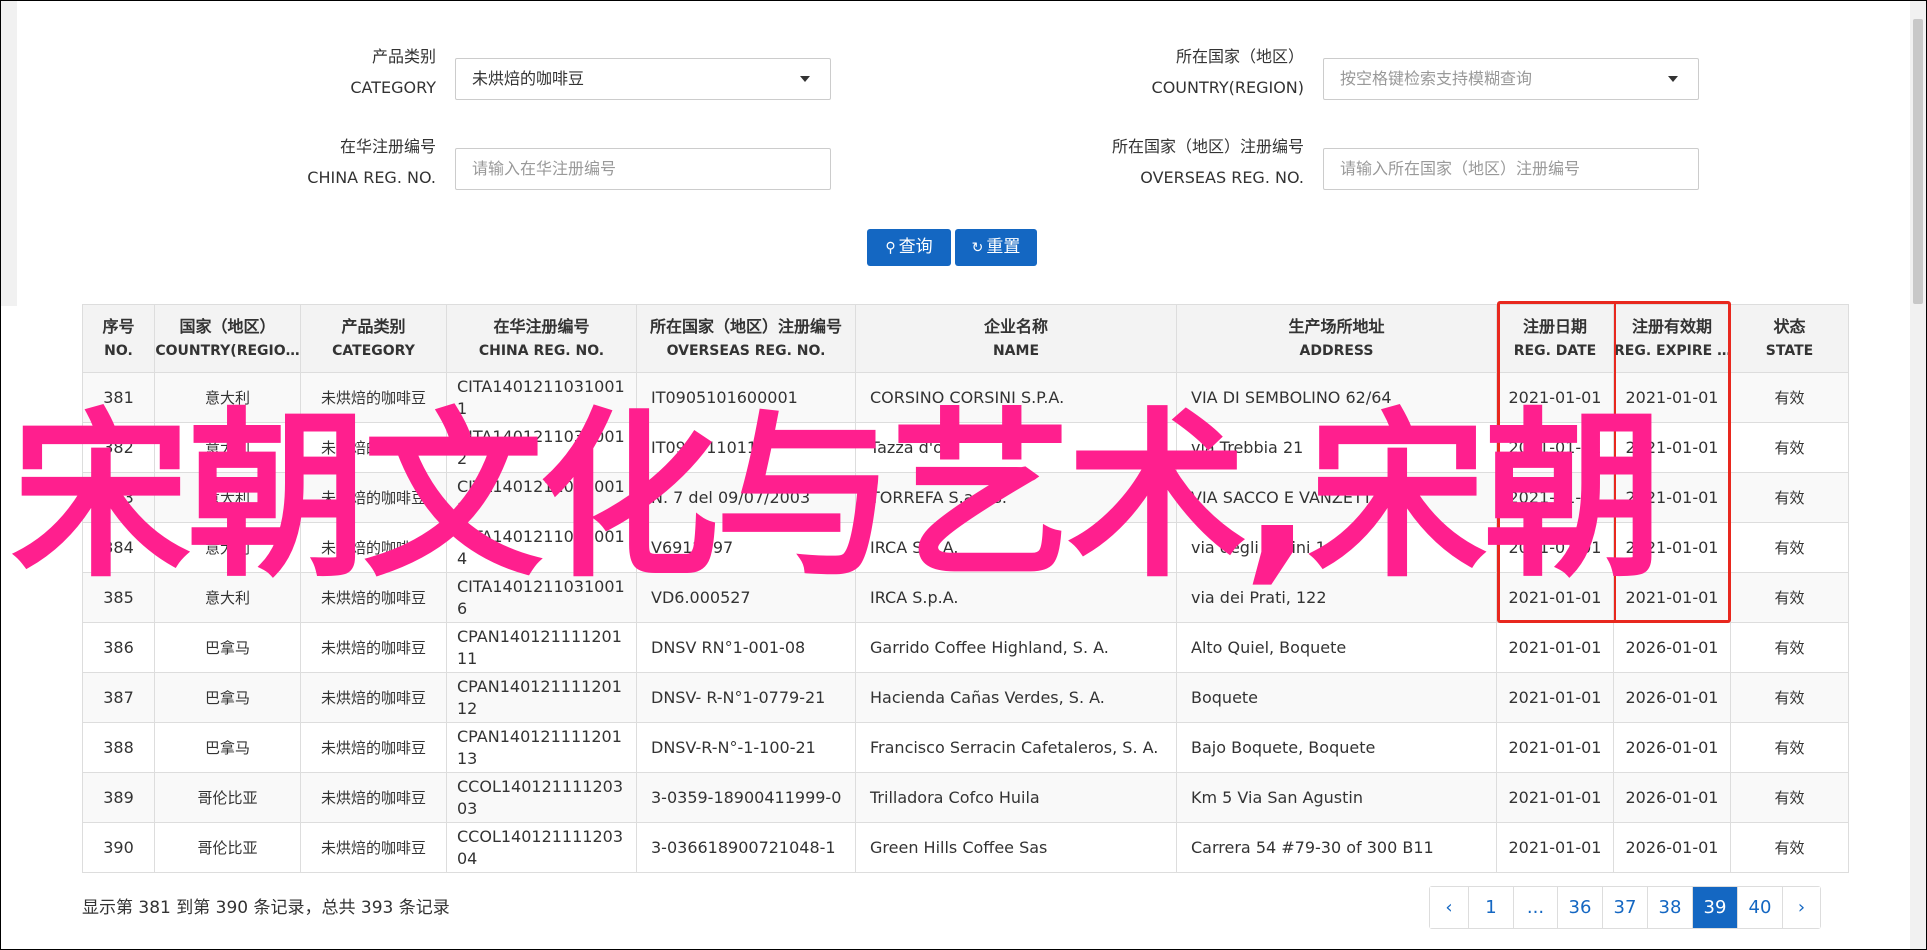 Image resolution: width=1927 pixels, height=950 pixels. Describe the element at coordinates (1511, 79) in the screenshot. I see `country-select: 按空格键检索支持模糊查询` at that location.